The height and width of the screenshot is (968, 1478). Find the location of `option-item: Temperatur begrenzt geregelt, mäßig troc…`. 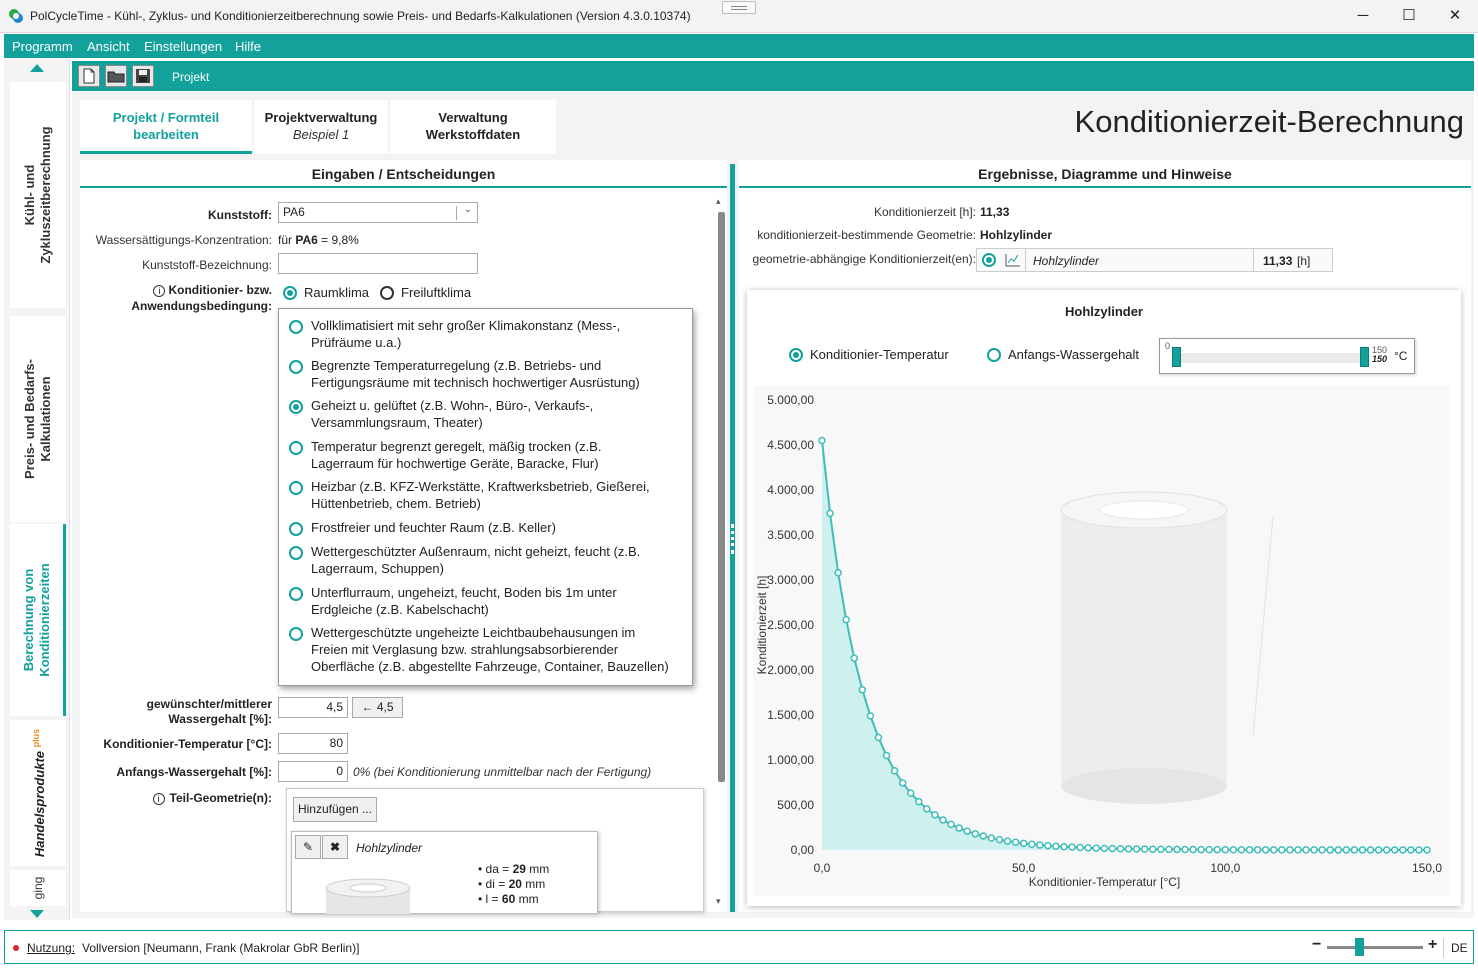

option-item: Temperatur begrenzt geregelt, mäßig troc… is located at coordinates (500, 455).